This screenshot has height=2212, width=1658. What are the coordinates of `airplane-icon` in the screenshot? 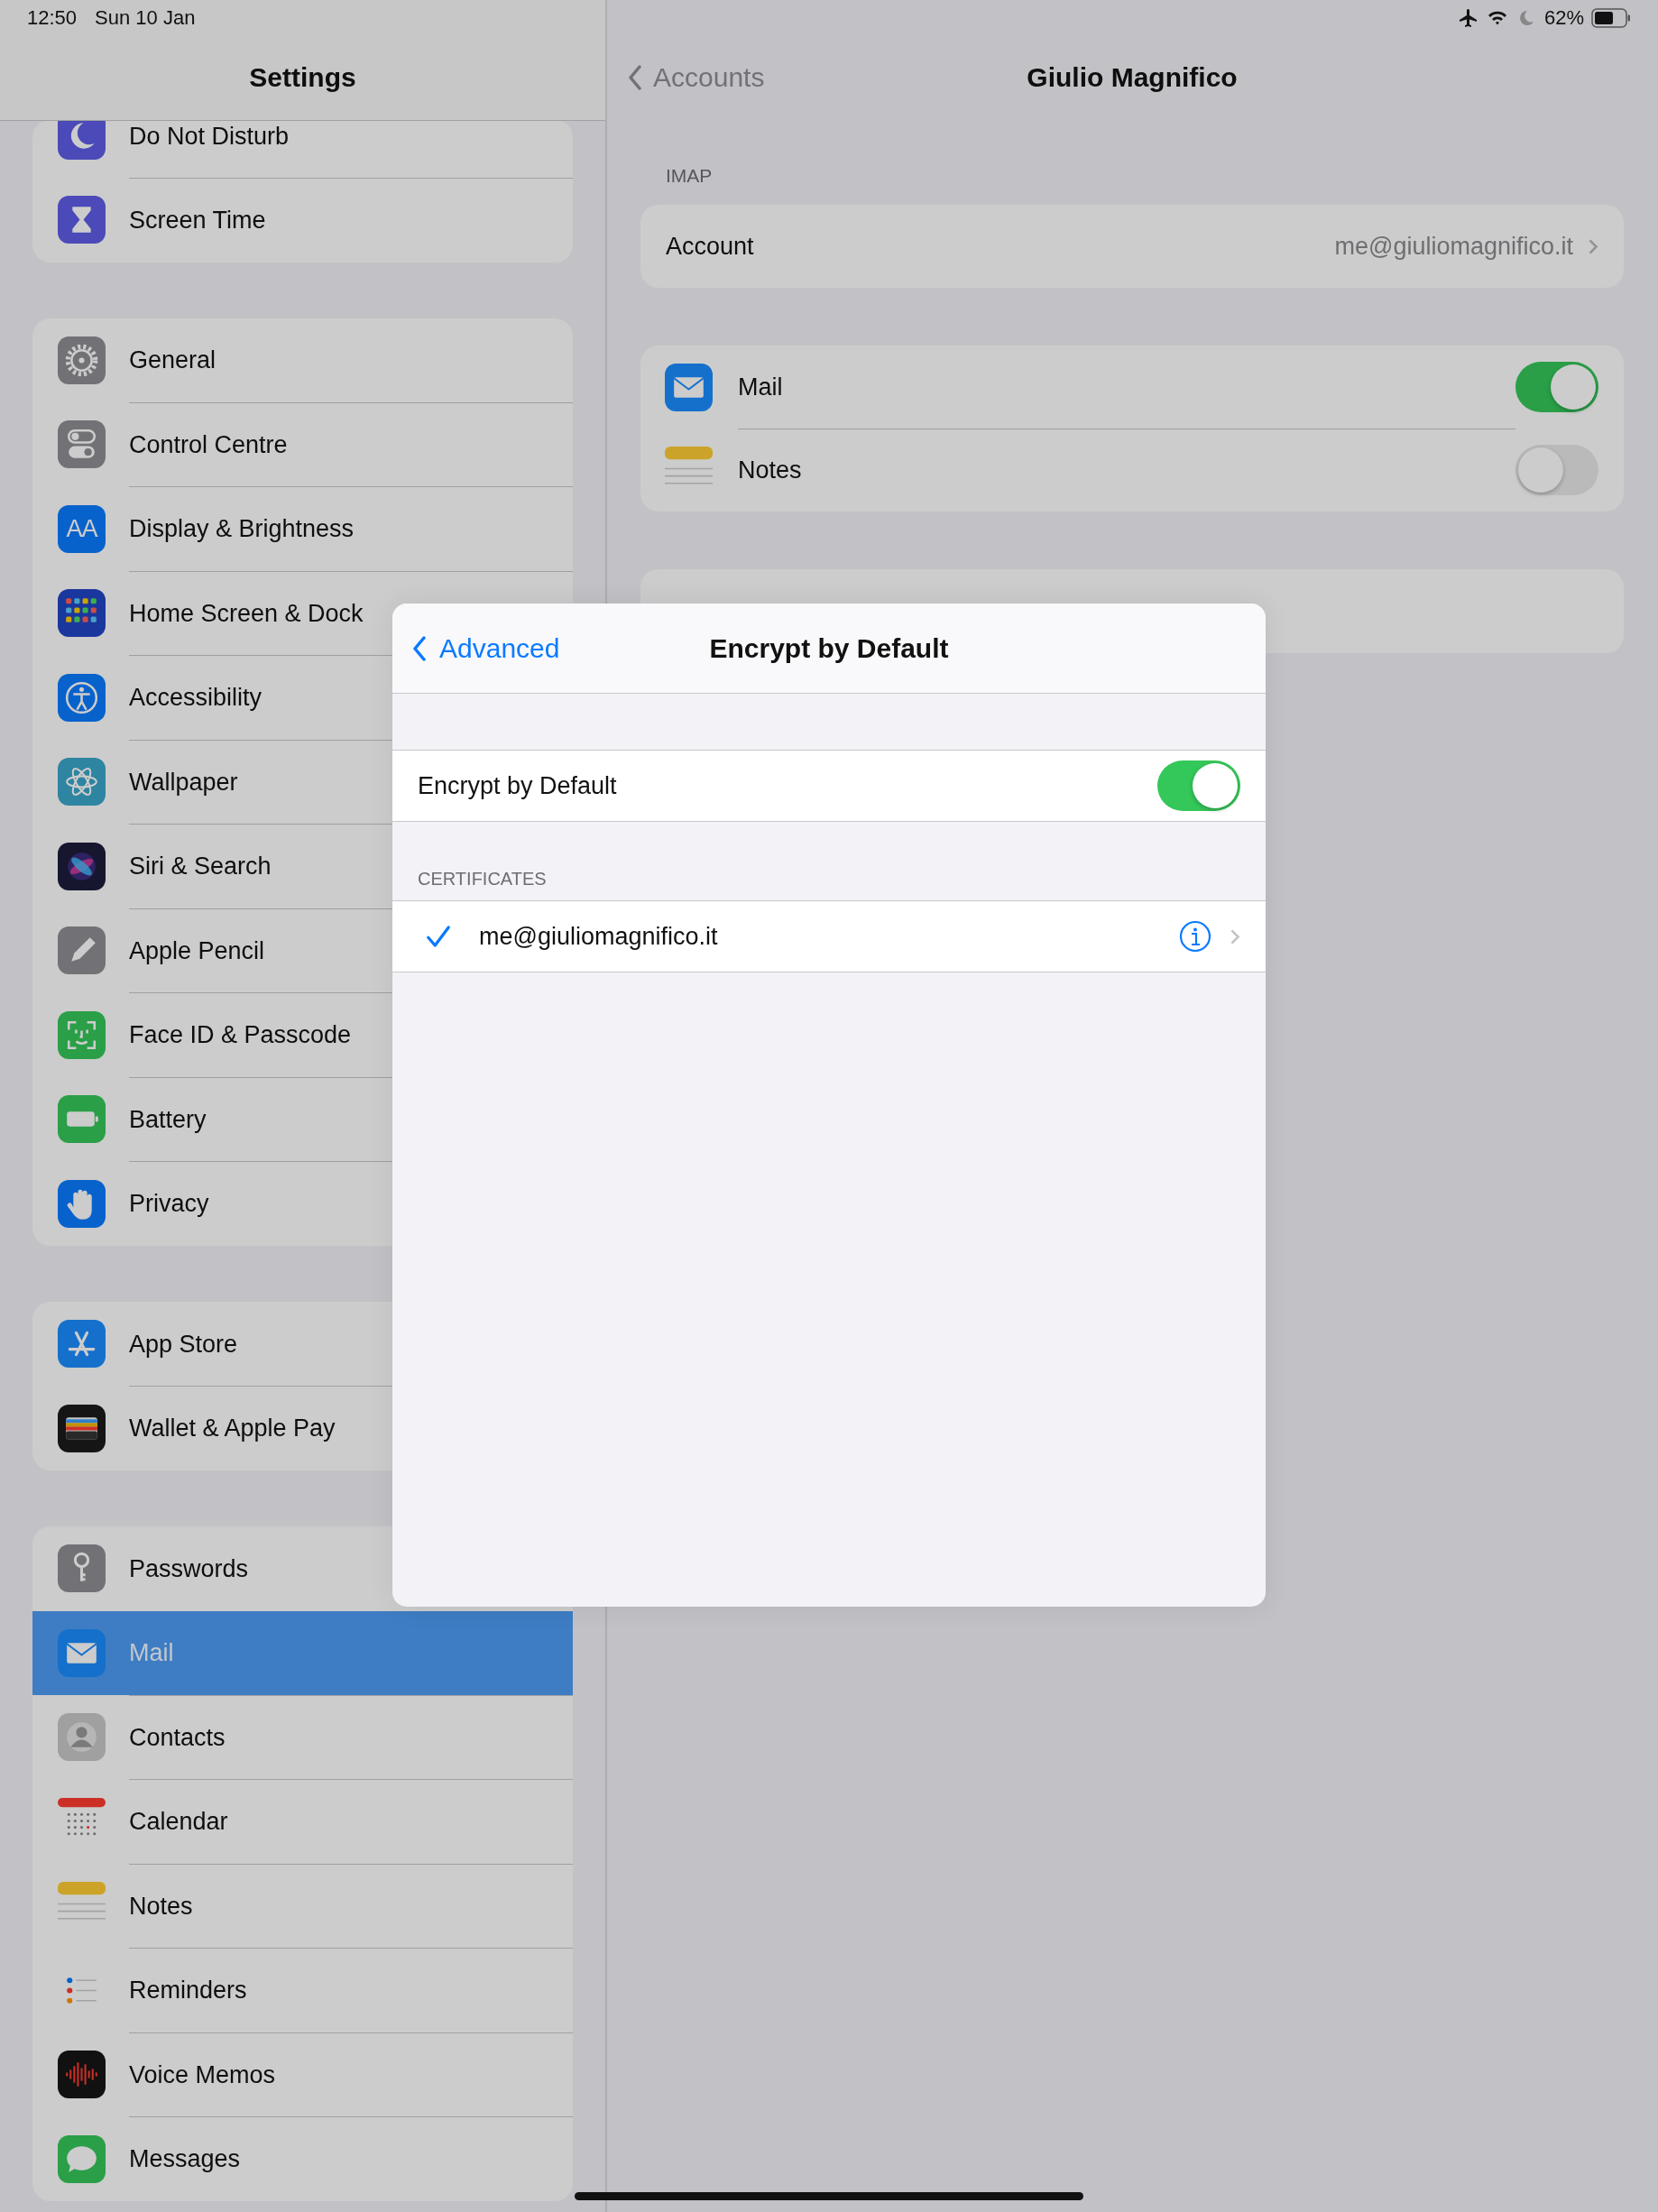 It's located at (1468, 18).